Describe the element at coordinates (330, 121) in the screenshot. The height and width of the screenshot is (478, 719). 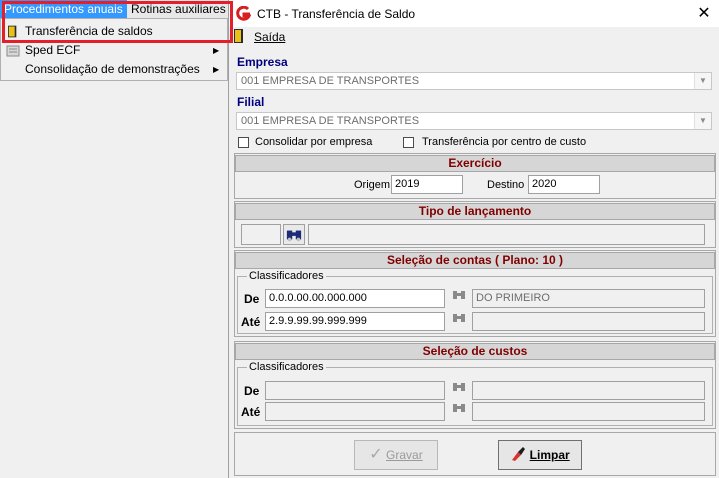
I see `filial-value: 001 EMPRESA DE TRANSPORTES` at that location.